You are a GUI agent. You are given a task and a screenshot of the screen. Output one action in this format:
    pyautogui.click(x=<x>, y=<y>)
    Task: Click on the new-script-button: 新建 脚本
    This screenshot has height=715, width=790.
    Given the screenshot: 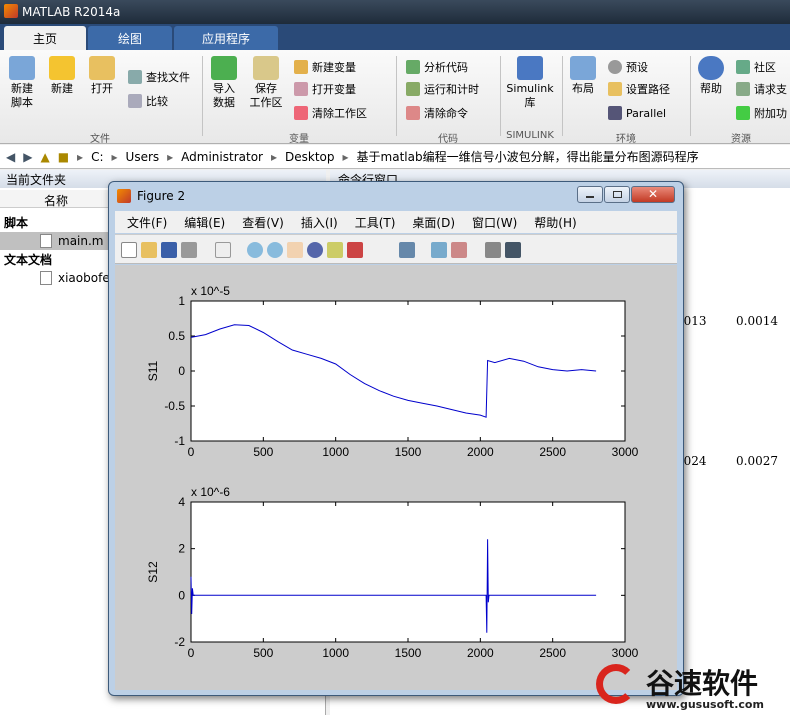 What is the action you would take?
    pyautogui.click(x=22, y=83)
    